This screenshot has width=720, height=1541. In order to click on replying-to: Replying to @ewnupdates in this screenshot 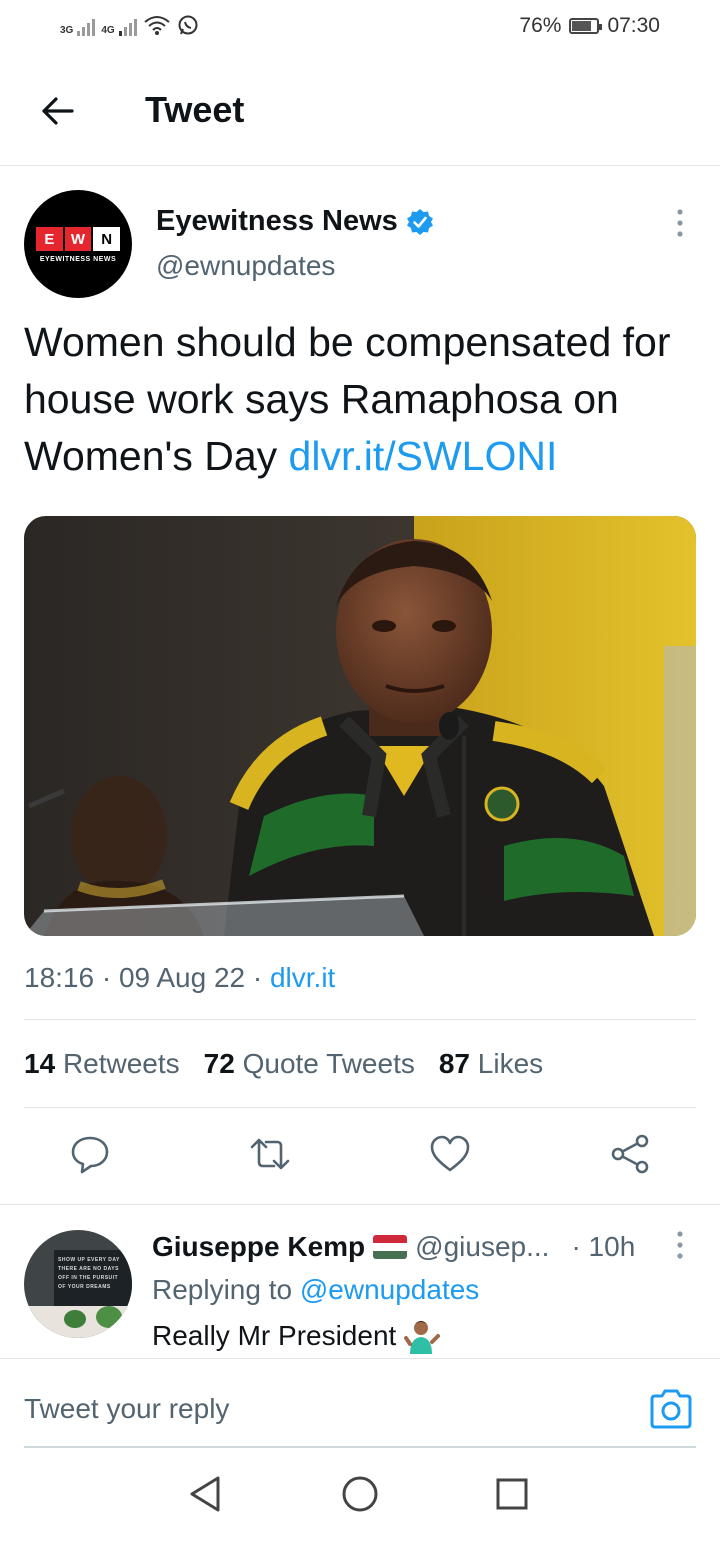, I will do `click(315, 1290)`.